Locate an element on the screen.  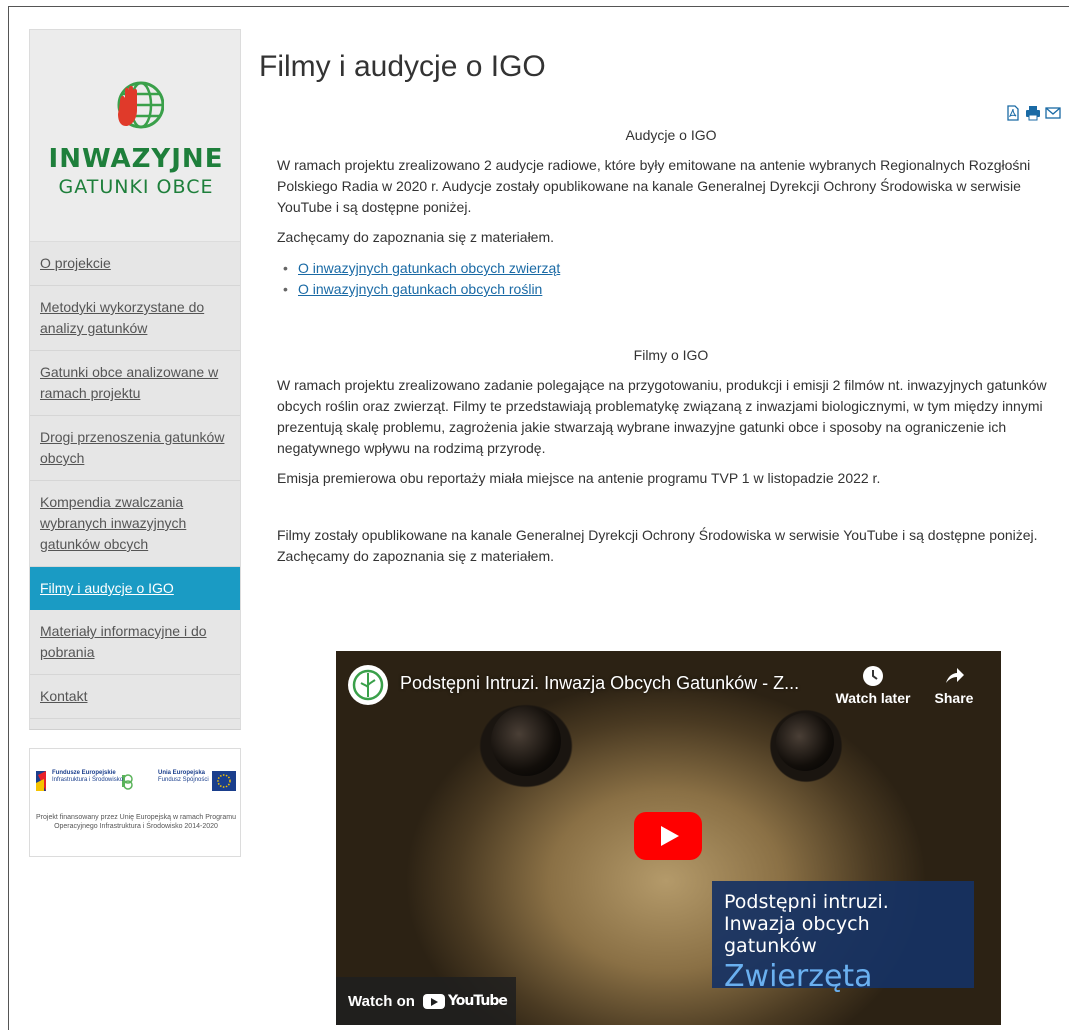
watch-later-label: Watch later is located at coordinates (873, 698).